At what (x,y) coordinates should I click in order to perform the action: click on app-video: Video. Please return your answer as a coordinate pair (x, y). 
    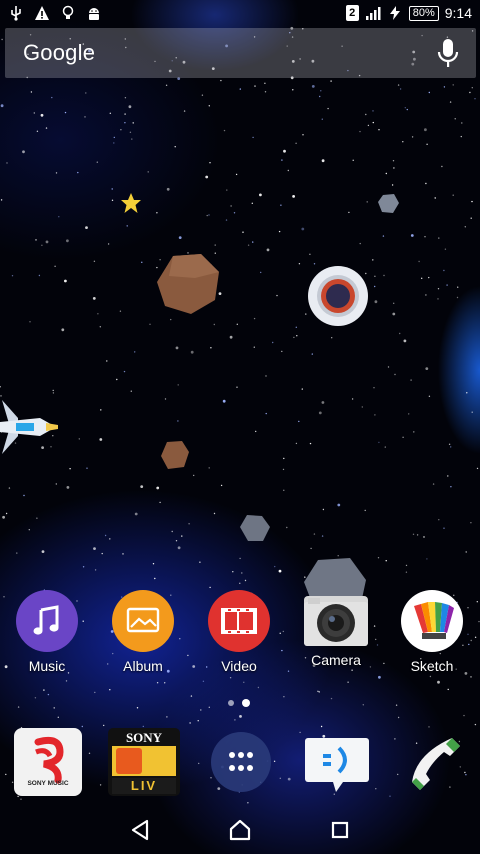
    Looking at the image, I should click on (239, 632).